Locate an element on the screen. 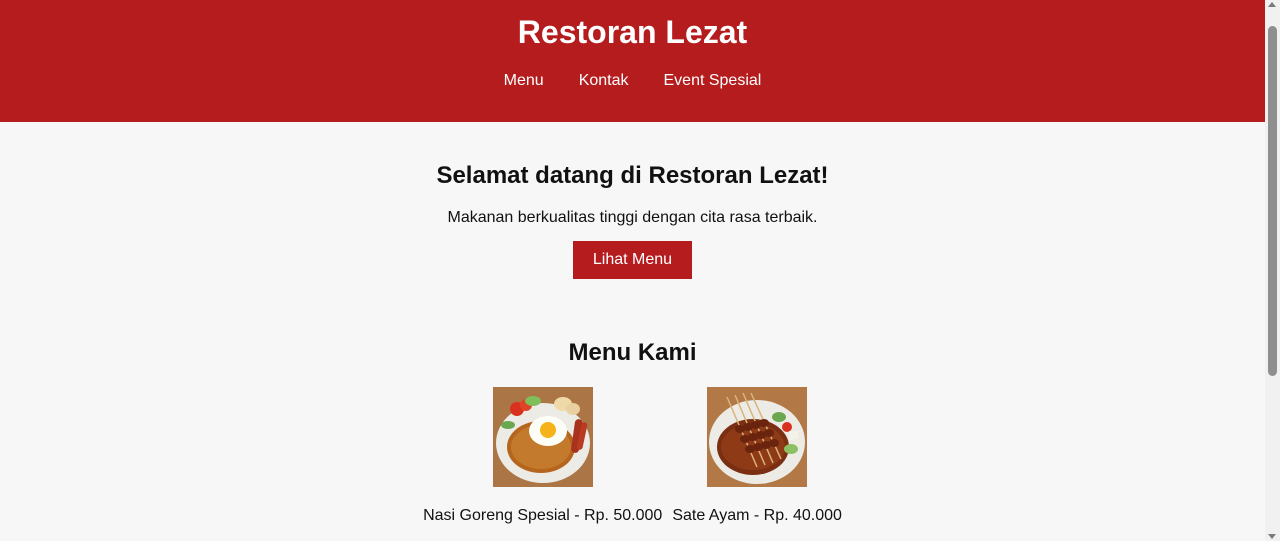 The image size is (1280, 541). nasi-goreng-photo is located at coordinates (542, 437).